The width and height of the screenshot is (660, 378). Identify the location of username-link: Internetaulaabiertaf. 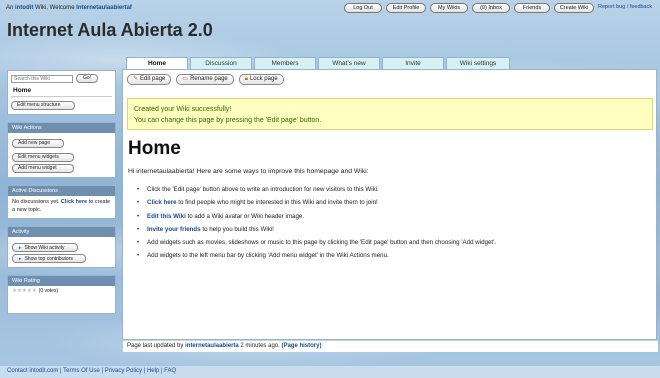
(104, 8).